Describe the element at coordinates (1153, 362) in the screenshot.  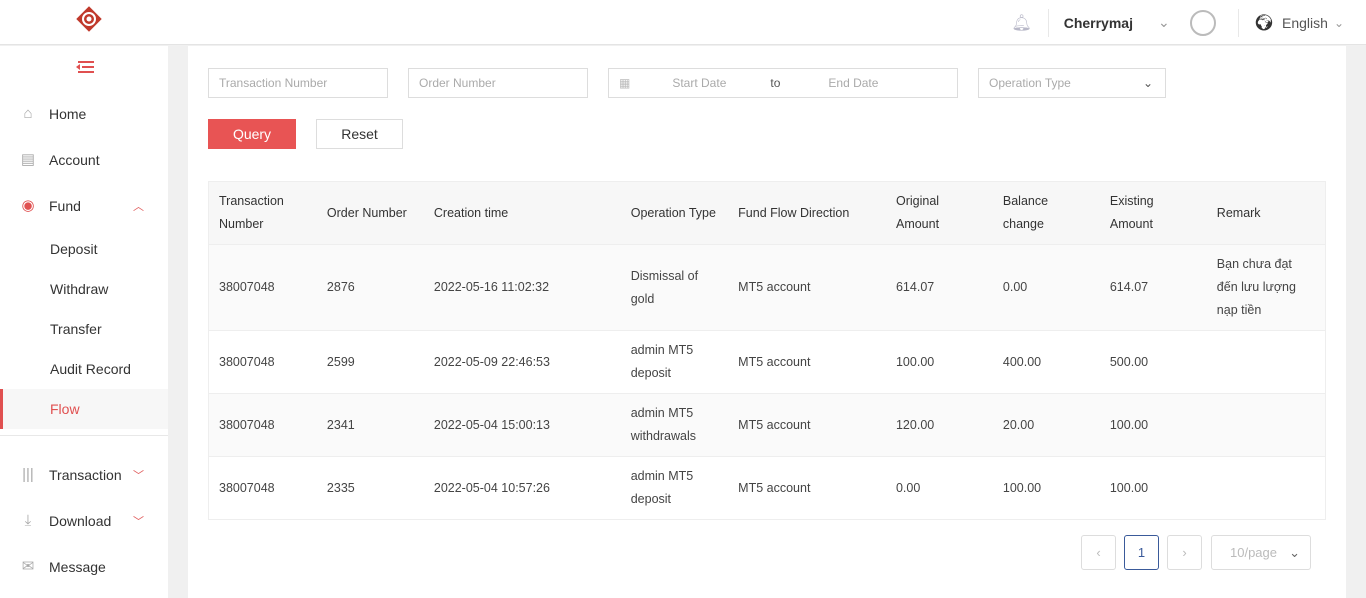
I see `table-cell: 500.00` at that location.